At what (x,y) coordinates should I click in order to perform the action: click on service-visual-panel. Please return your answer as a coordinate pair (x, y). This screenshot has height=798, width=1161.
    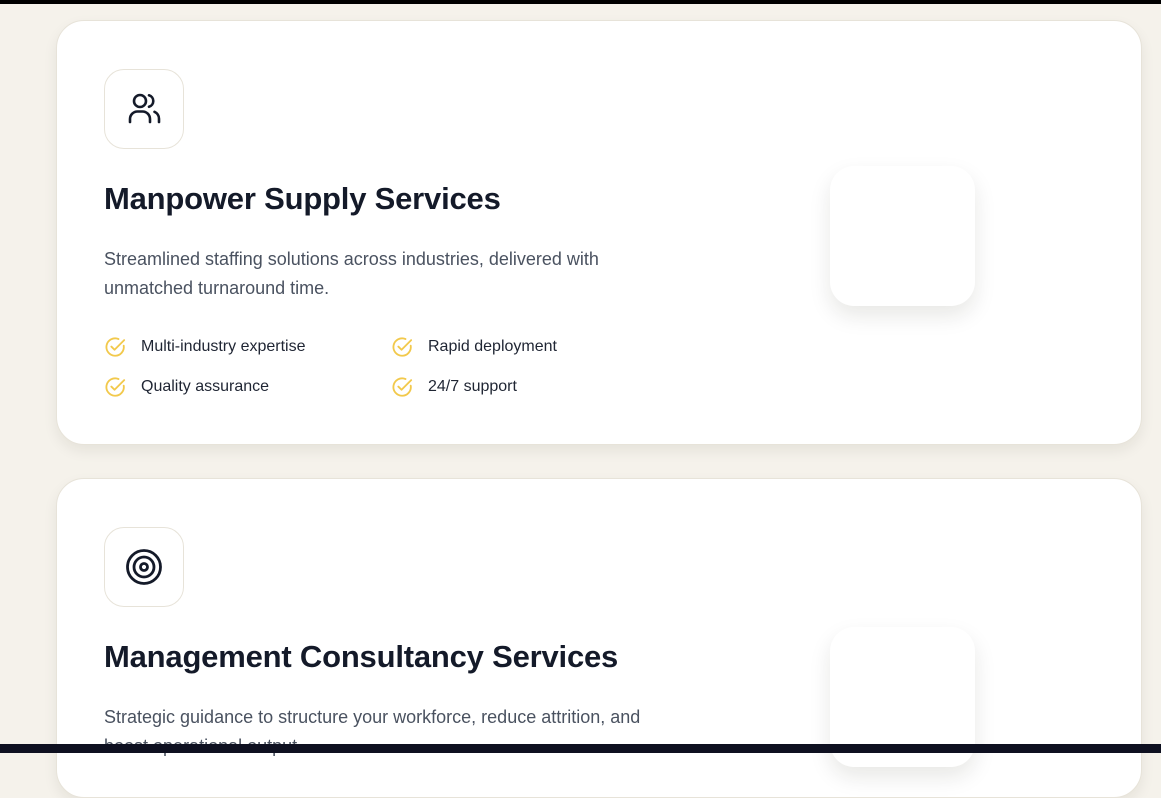
    Looking at the image, I should click on (902, 236).